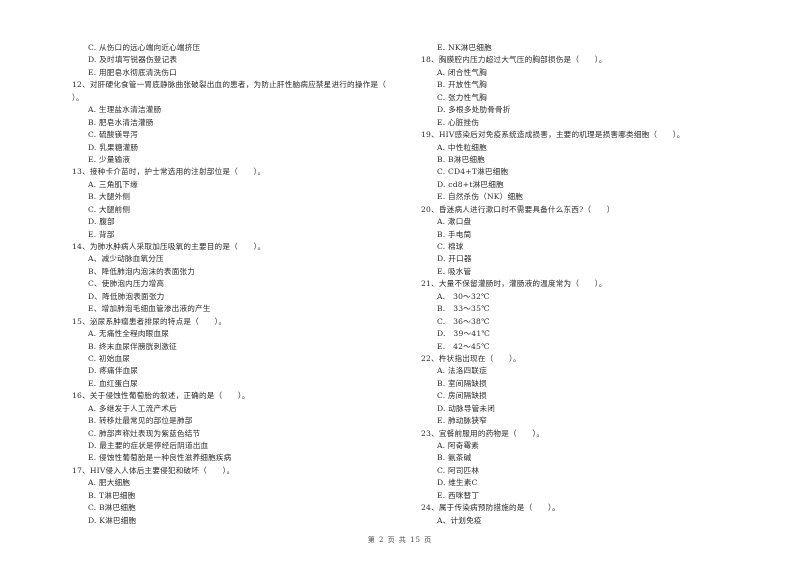 The height and width of the screenshot is (565, 800). Describe the element at coordinates (454, 271) in the screenshot. I see `answer-option: E. 吸水管` at that location.